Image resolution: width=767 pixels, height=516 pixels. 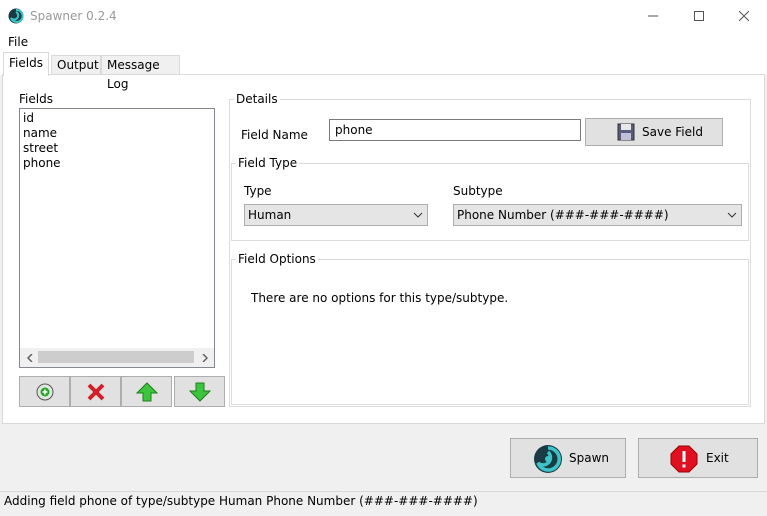 I want to click on maximize-icon, so click(x=699, y=16).